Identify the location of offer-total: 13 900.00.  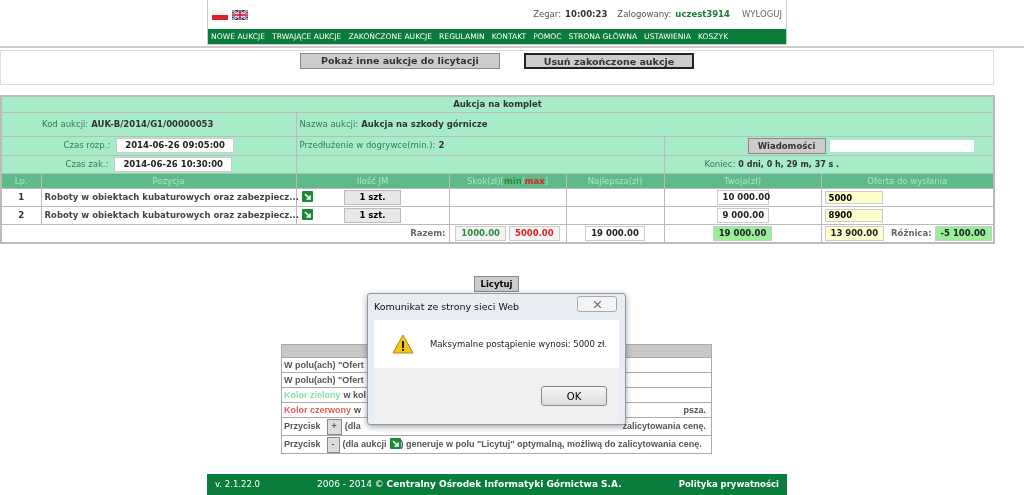
(854, 233).